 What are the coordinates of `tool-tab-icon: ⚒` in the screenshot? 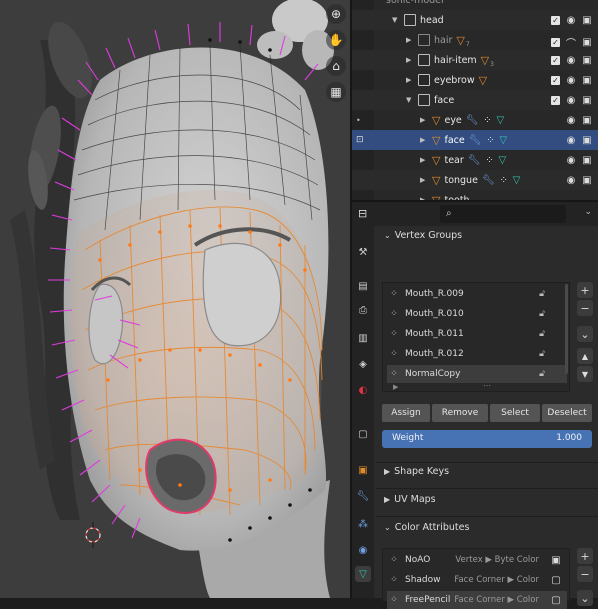 It's located at (363, 252).